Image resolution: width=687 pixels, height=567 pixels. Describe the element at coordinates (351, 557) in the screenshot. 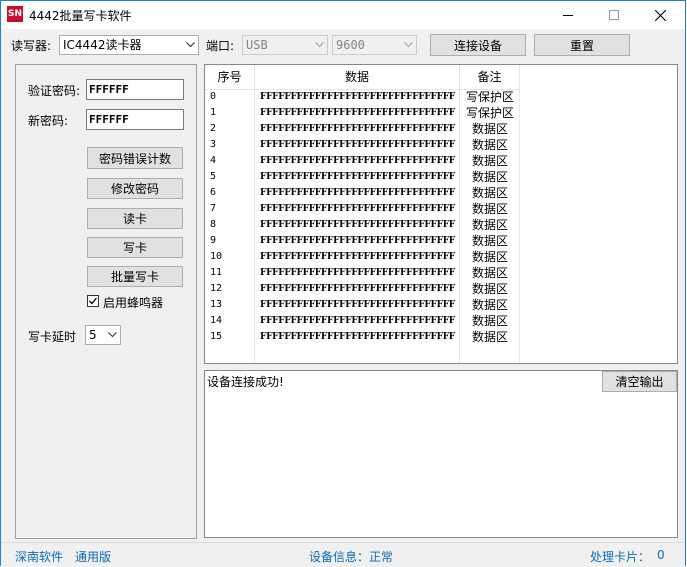

I see `device-info: 设备信息：正常` at that location.